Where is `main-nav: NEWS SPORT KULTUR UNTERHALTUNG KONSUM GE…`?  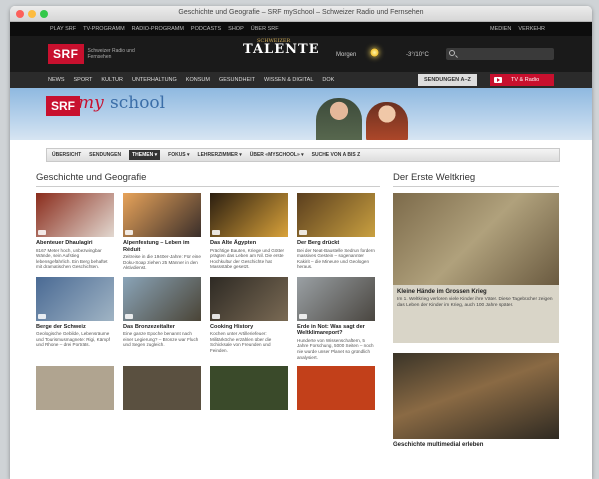
main-nav: NEWS SPORT KULTUR UNTERHALTUNG KONSUM GE… is located at coordinates (301, 80).